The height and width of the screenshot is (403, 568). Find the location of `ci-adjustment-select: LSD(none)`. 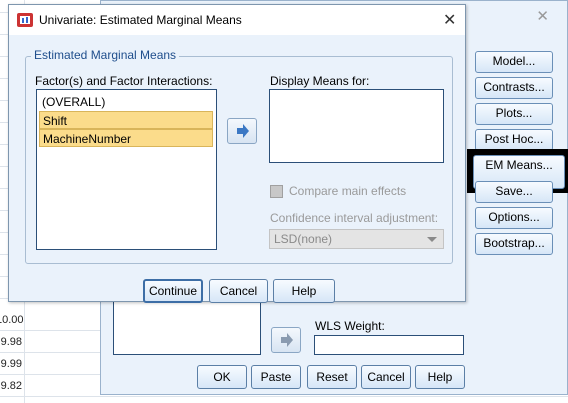

ci-adjustment-select: LSD(none) is located at coordinates (356, 239).